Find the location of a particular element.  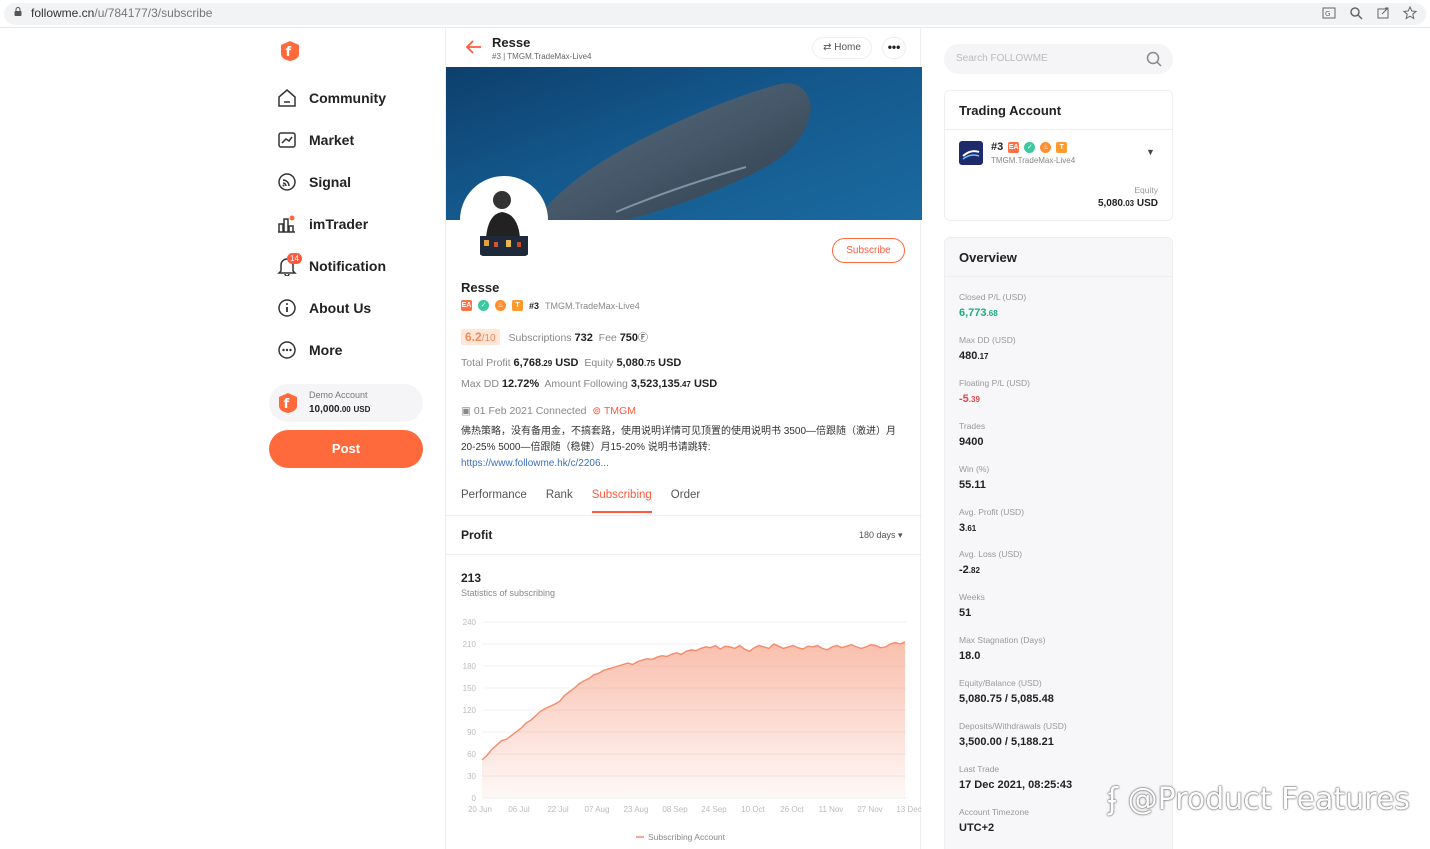

tab-subscribing: Subscribing is located at coordinates (621, 501).